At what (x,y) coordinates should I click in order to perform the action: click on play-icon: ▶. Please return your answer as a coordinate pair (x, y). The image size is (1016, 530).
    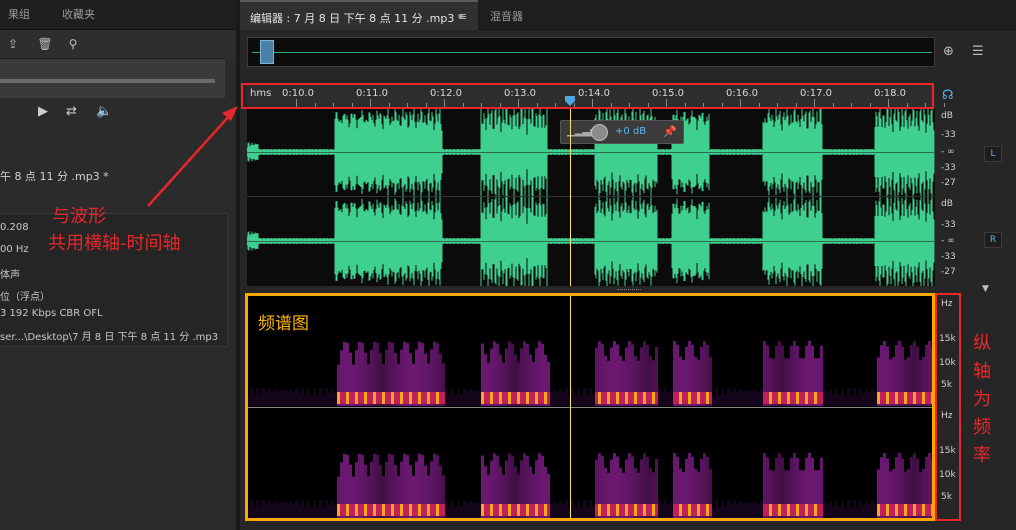
    Looking at the image, I should click on (43, 111).